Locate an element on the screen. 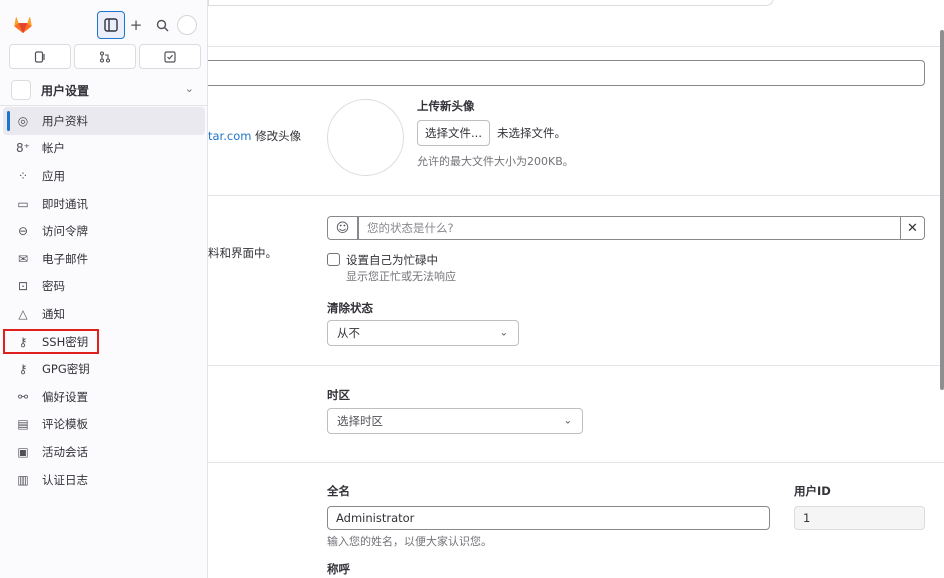 This screenshot has width=944, height=578. sidebar-item-label: 活动会话 is located at coordinates (65, 451).